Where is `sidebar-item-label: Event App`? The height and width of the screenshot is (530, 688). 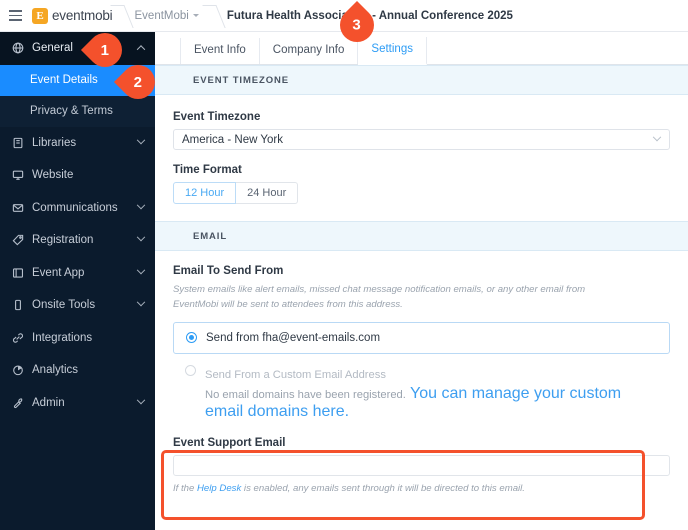
sidebar-item-label: Event App is located at coordinates (58, 272).